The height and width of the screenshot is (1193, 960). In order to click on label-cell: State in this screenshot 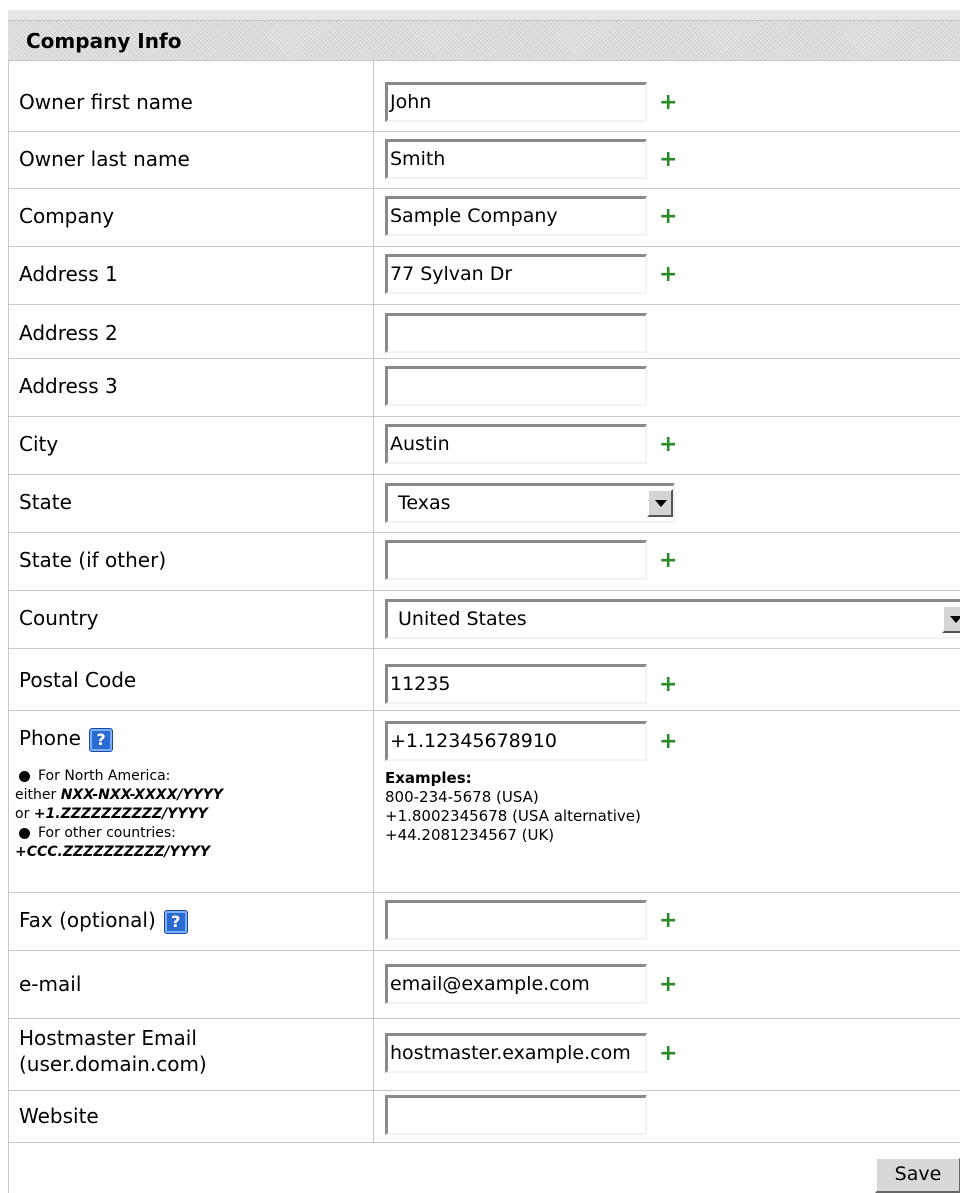, I will do `click(191, 503)`.